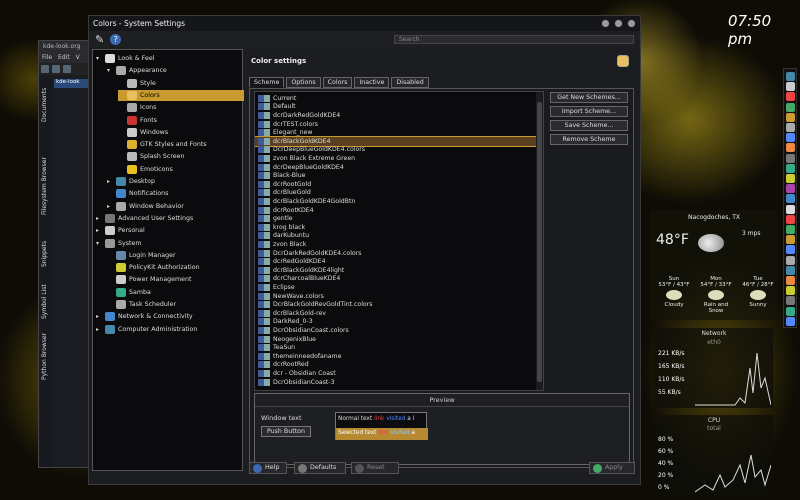 This screenshot has width=800, height=500. Describe the element at coordinates (141, 255) in the screenshot. I see `tree-item: Login Manager` at that location.